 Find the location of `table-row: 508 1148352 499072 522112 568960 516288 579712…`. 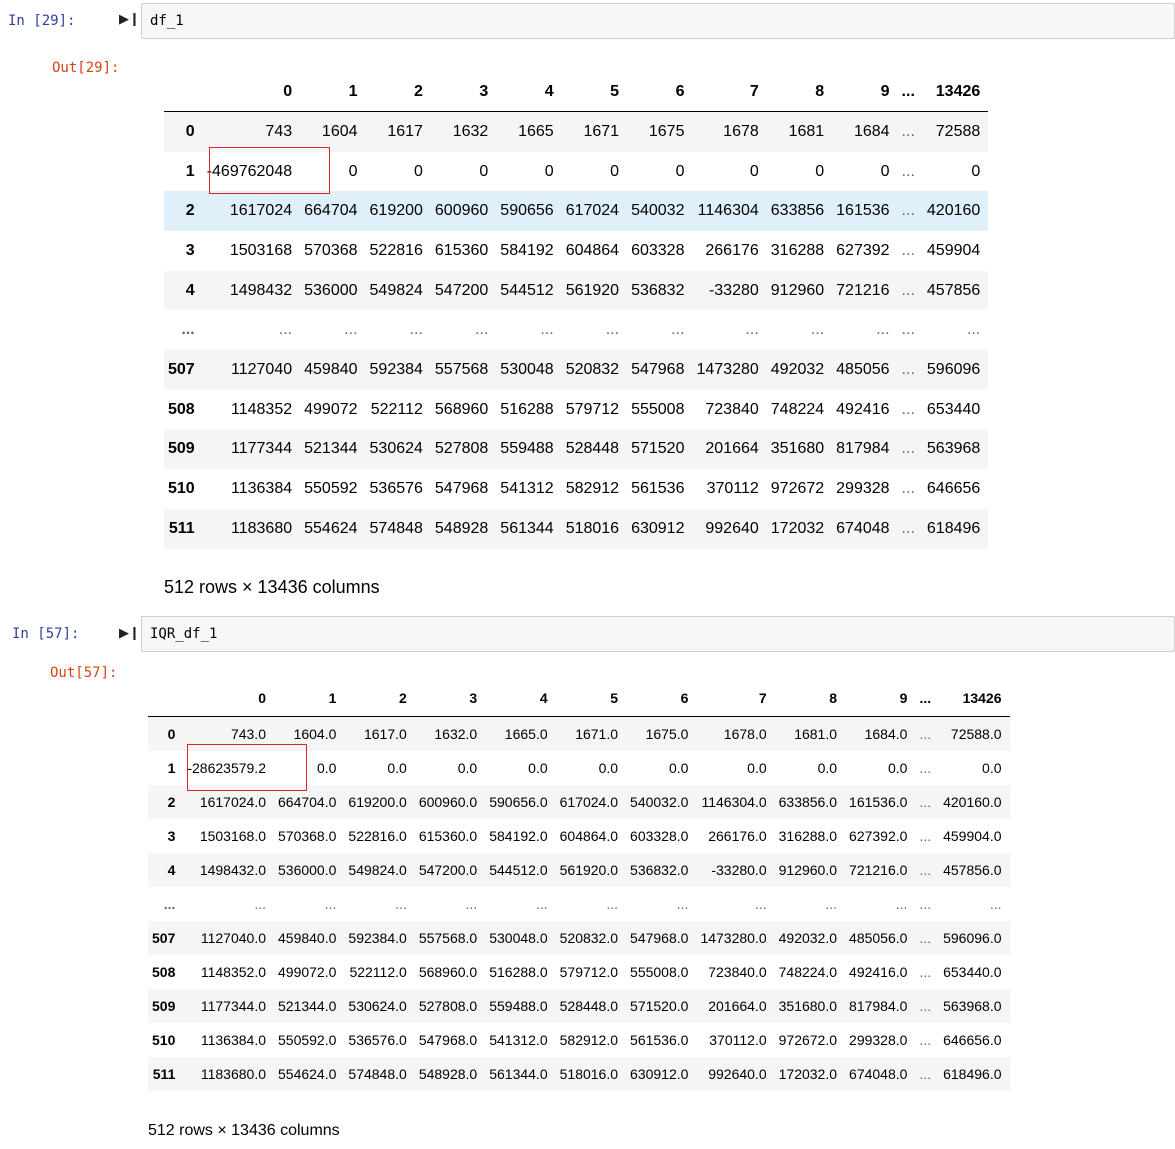

table-row: 508 1148352 499072 522112 568960 516288 579712… is located at coordinates (576, 410).